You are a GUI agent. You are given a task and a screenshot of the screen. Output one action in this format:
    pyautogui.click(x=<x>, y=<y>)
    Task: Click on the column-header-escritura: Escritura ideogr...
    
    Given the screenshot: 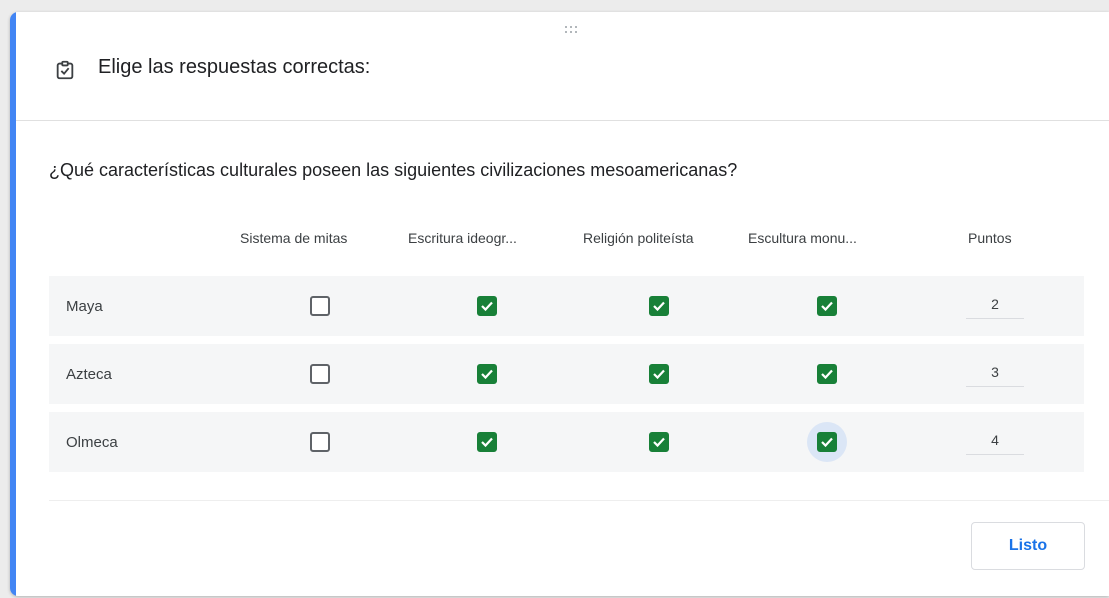 What is the action you would take?
    pyautogui.click(x=462, y=238)
    